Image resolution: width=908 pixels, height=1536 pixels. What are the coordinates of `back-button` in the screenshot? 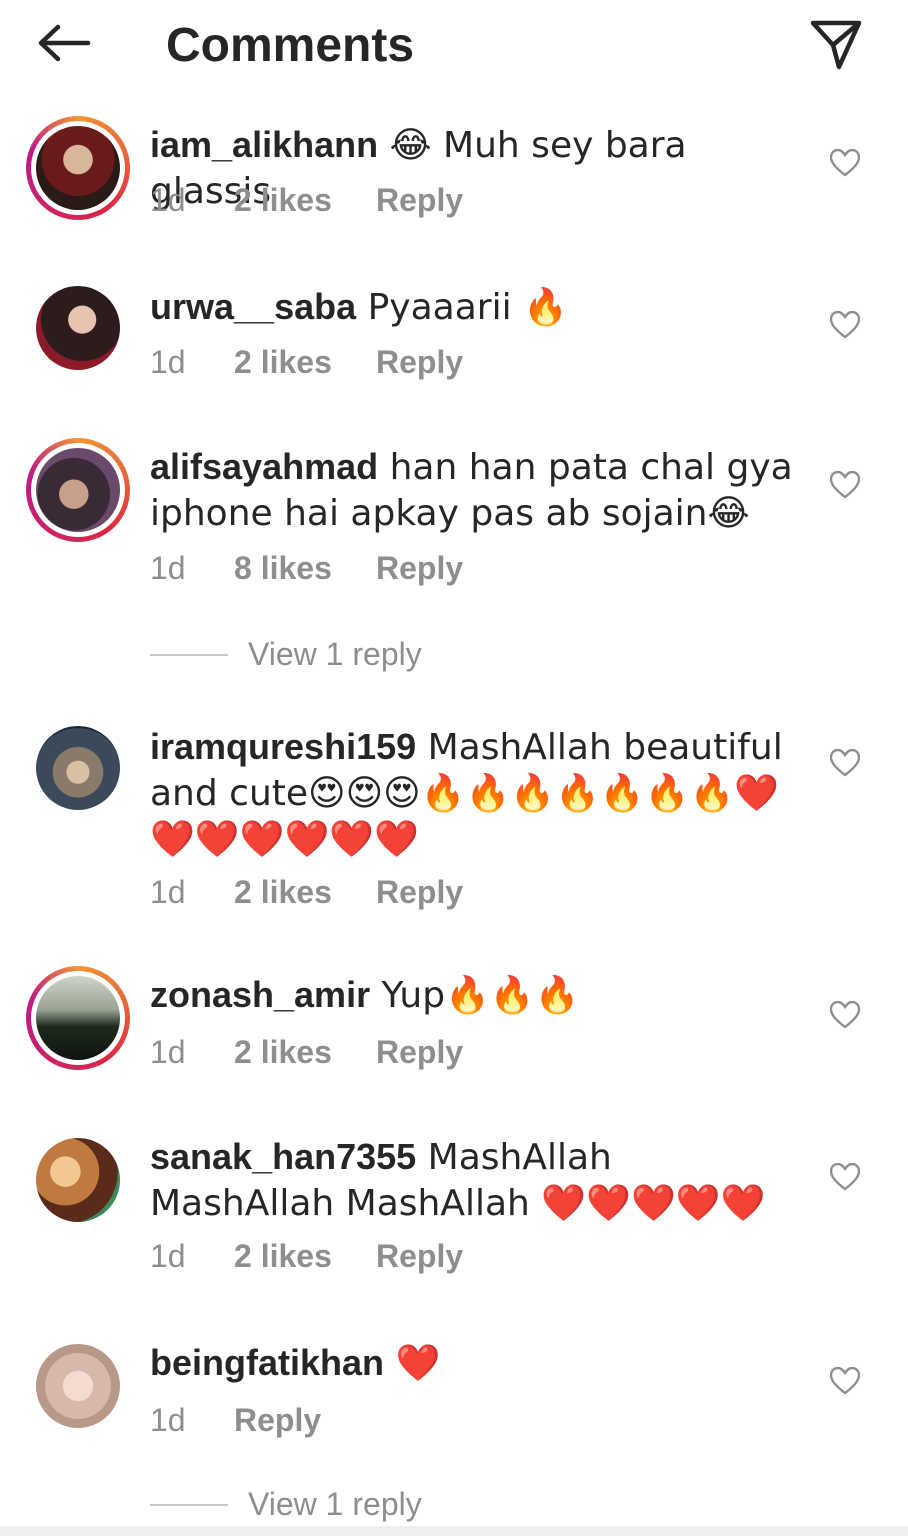 It's located at (64, 43).